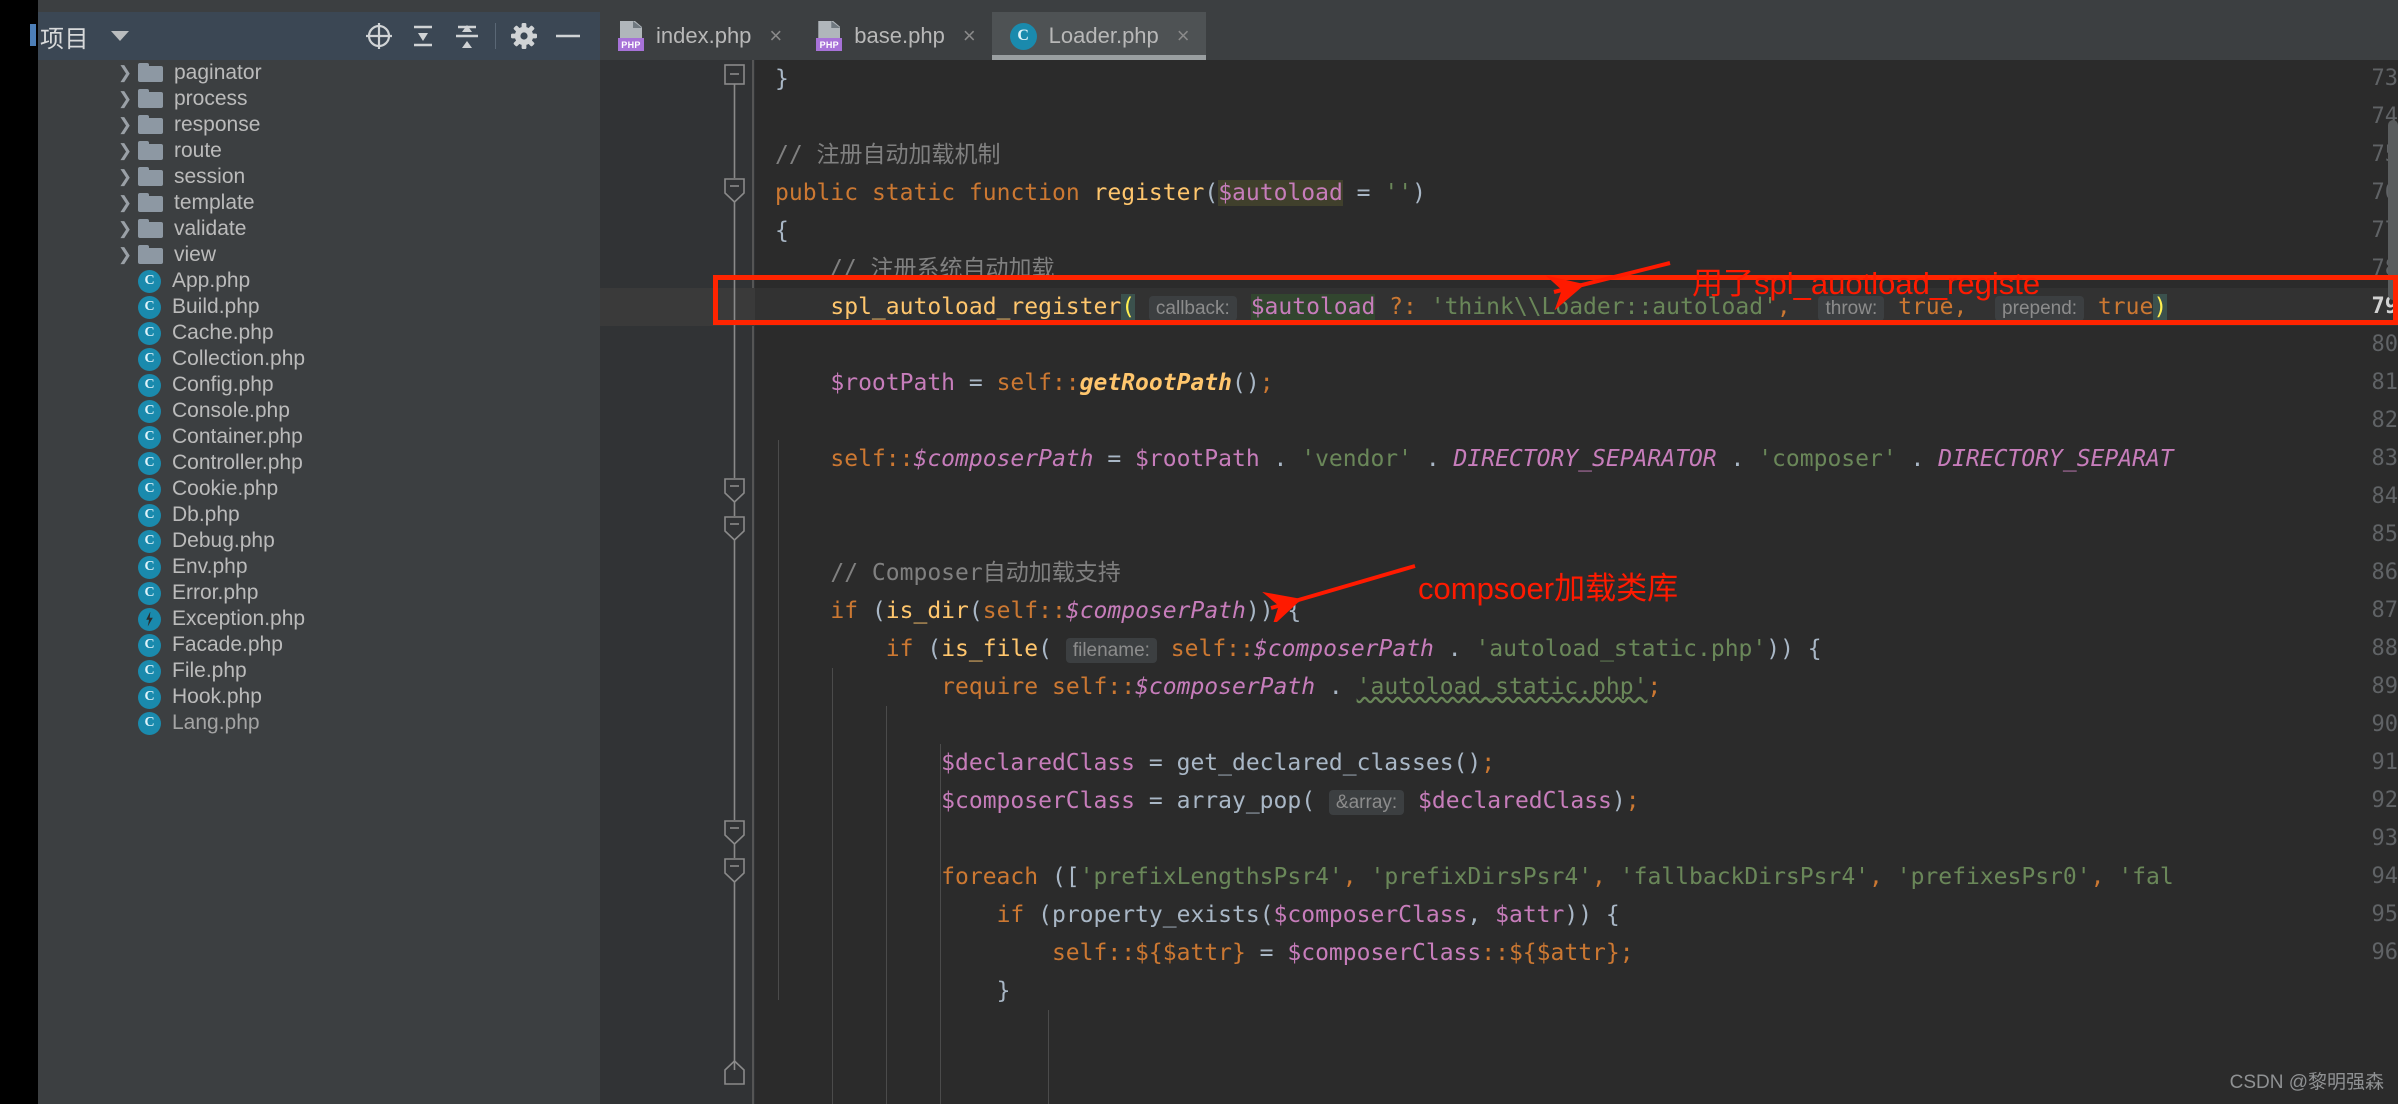 This screenshot has height=1104, width=2398. Describe the element at coordinates (2306, 1082) in the screenshot. I see `watermark: CSDN @黎明强森` at that location.